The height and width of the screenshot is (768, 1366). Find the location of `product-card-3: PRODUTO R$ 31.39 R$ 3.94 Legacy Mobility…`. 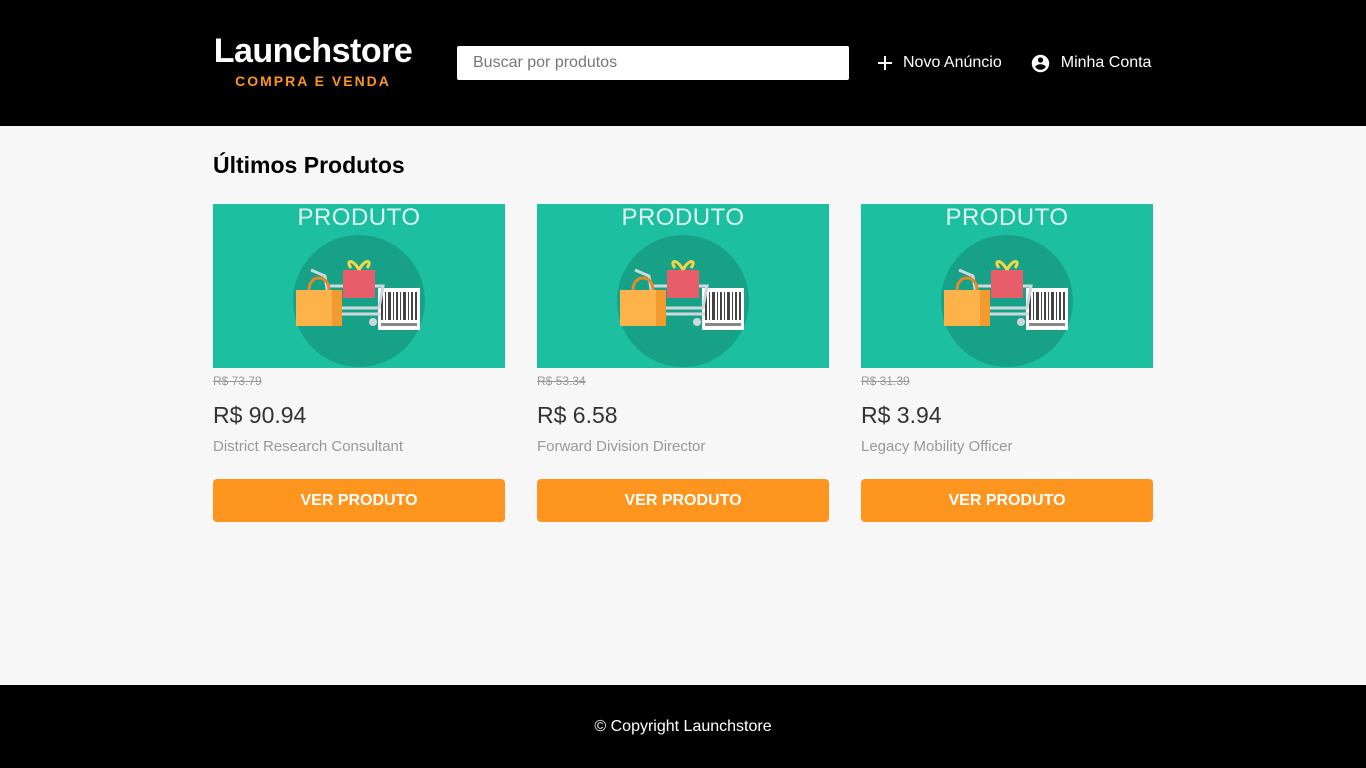

product-card-3: PRODUTO R$ 31.39 R$ 3.94 Legacy Mobility… is located at coordinates (1007, 363).